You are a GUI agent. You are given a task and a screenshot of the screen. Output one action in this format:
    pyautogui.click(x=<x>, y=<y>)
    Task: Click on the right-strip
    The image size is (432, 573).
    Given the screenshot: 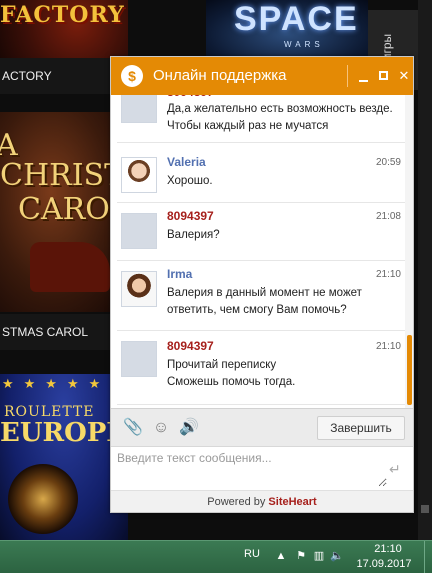 What is the action you would take?
    pyautogui.click(x=425, y=270)
    